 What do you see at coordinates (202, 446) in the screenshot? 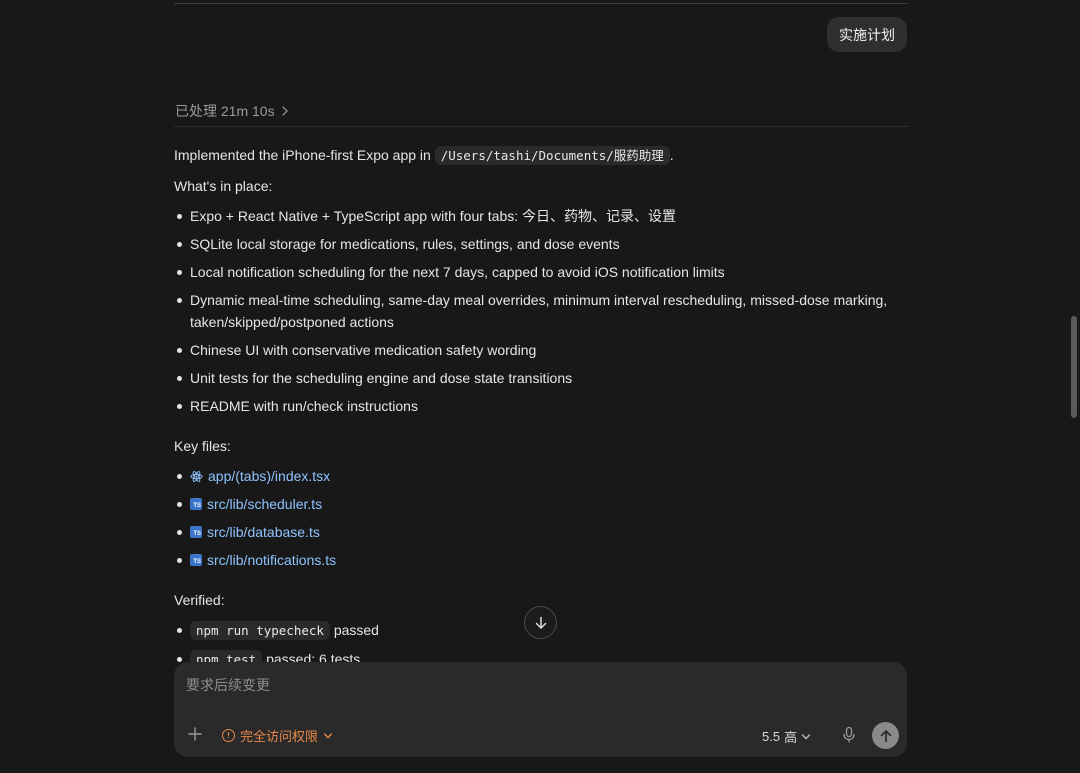
I see `section-heading-key-files: Key files:` at bounding box center [202, 446].